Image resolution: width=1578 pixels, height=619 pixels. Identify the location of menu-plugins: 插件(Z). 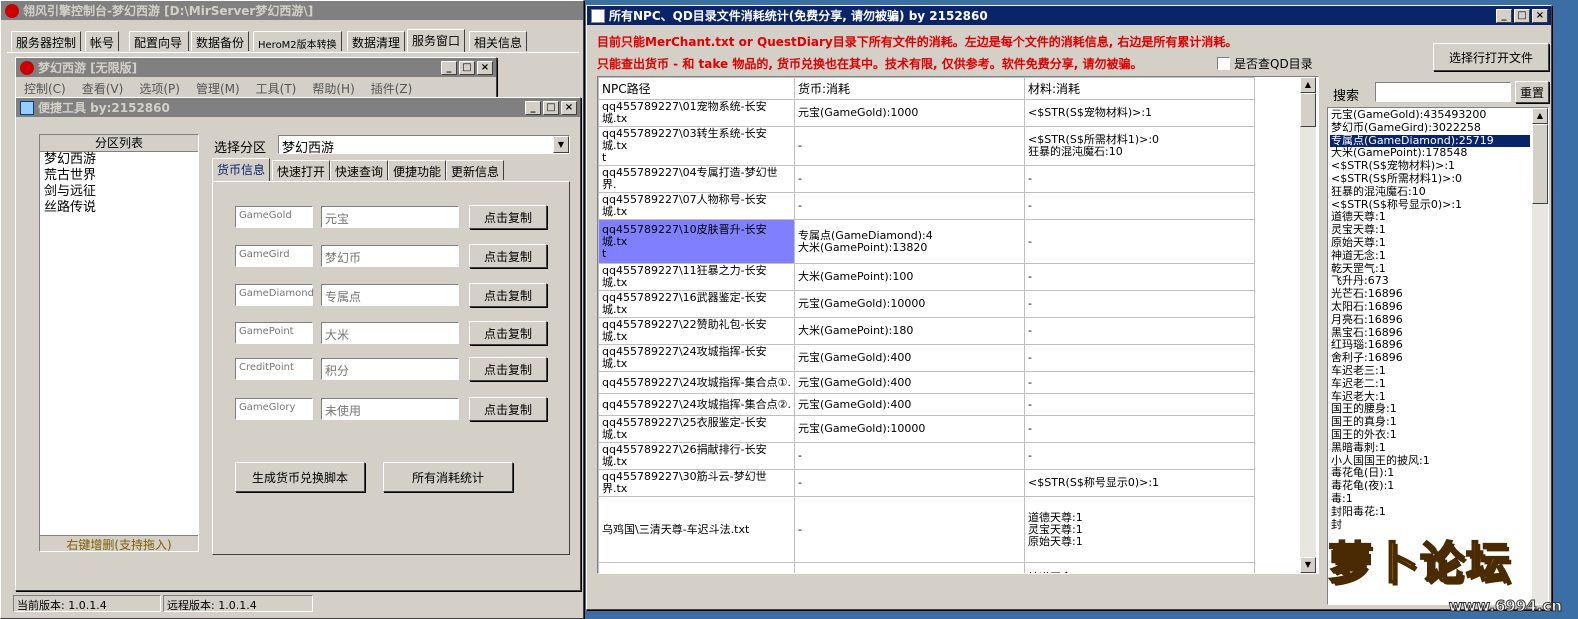
(392, 89).